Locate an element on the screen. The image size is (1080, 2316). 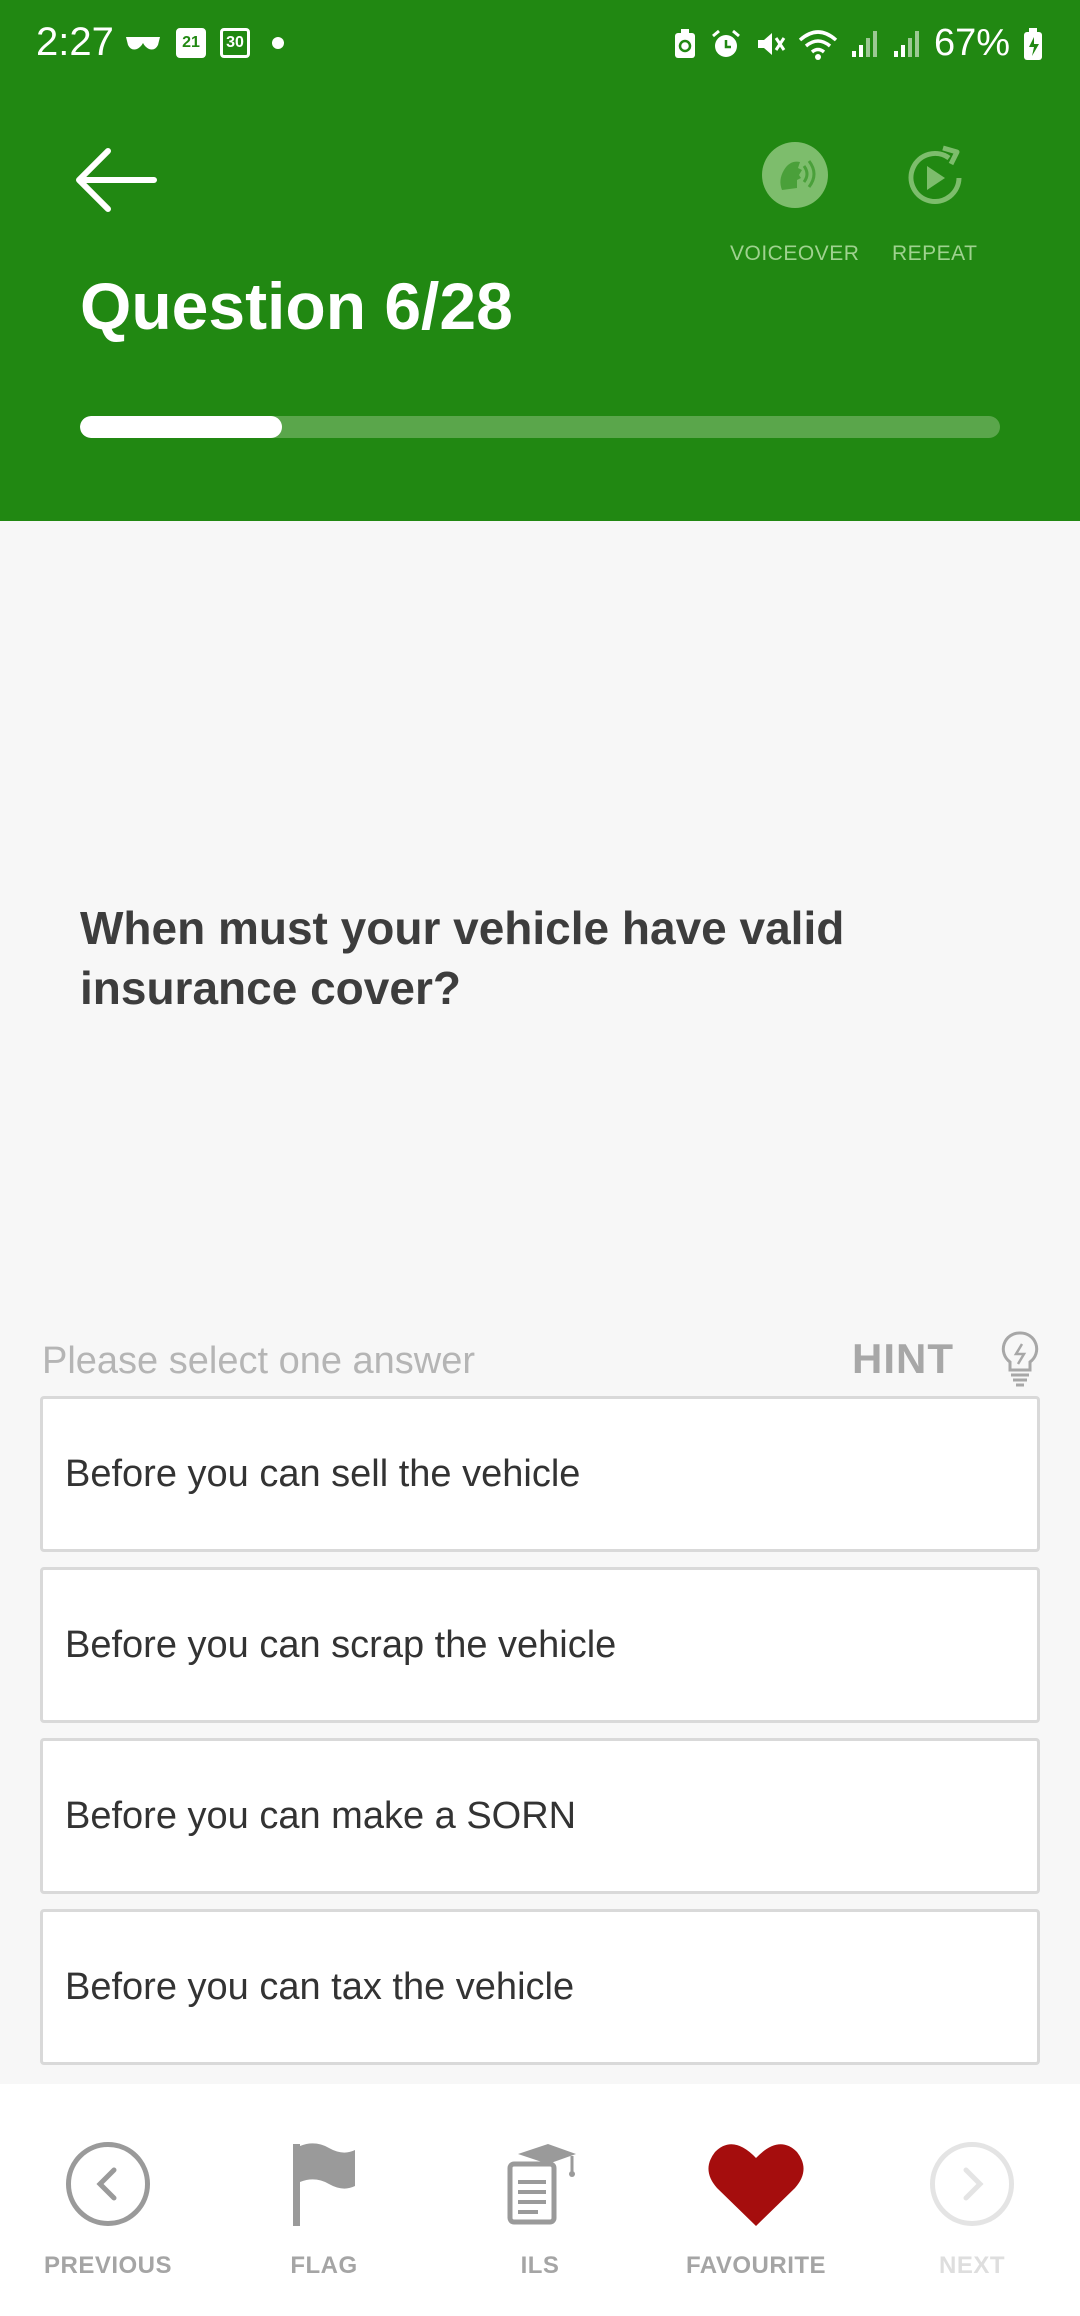
calendar-icon: 21 is located at coordinates (191, 43).